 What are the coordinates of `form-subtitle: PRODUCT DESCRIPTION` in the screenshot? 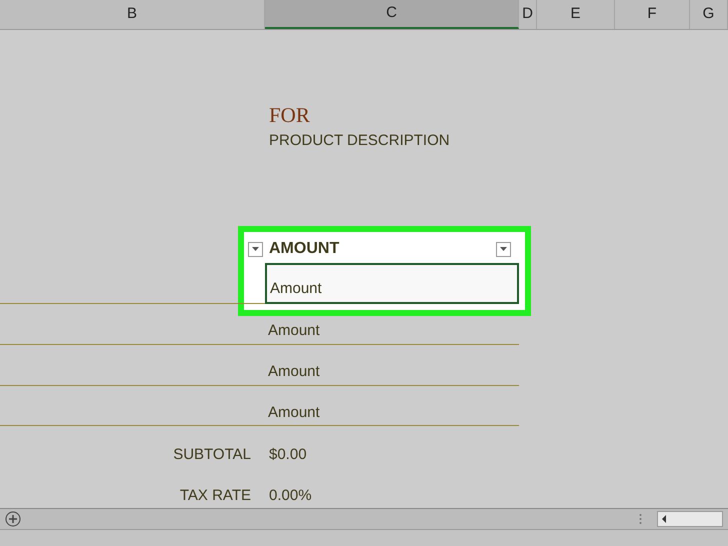 It's located at (359, 140).